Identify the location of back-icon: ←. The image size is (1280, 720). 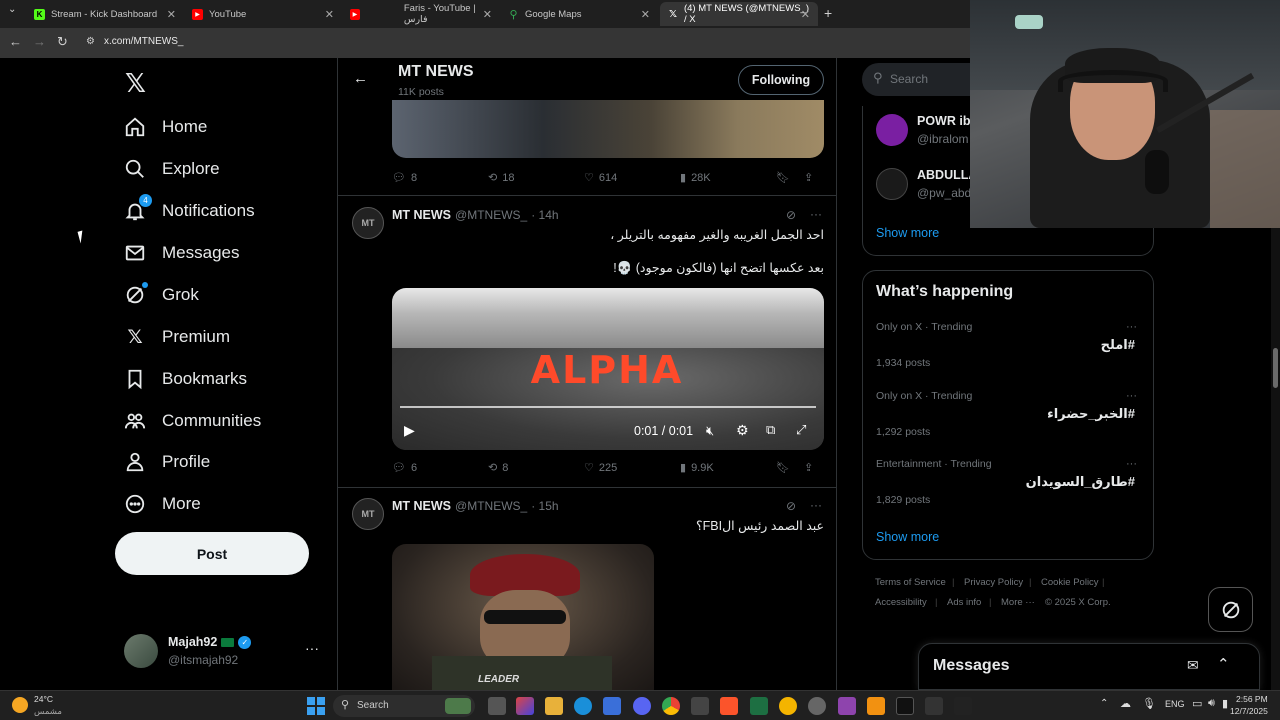
(15, 41).